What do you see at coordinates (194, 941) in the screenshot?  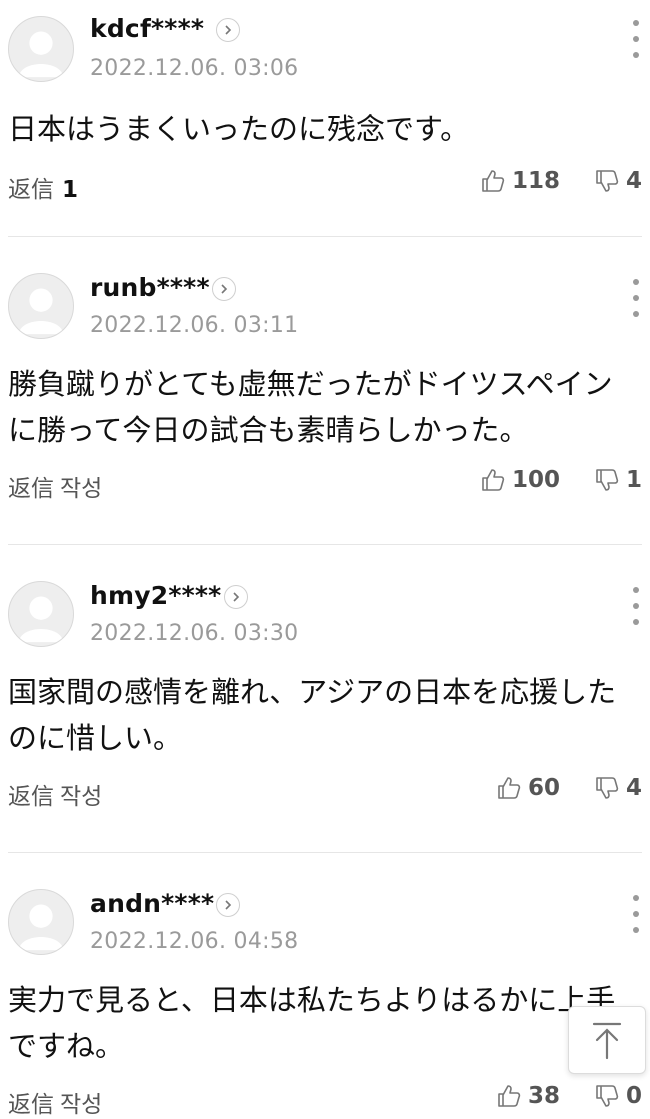 I see `comment-date: 2022.12.06. 04:58` at bounding box center [194, 941].